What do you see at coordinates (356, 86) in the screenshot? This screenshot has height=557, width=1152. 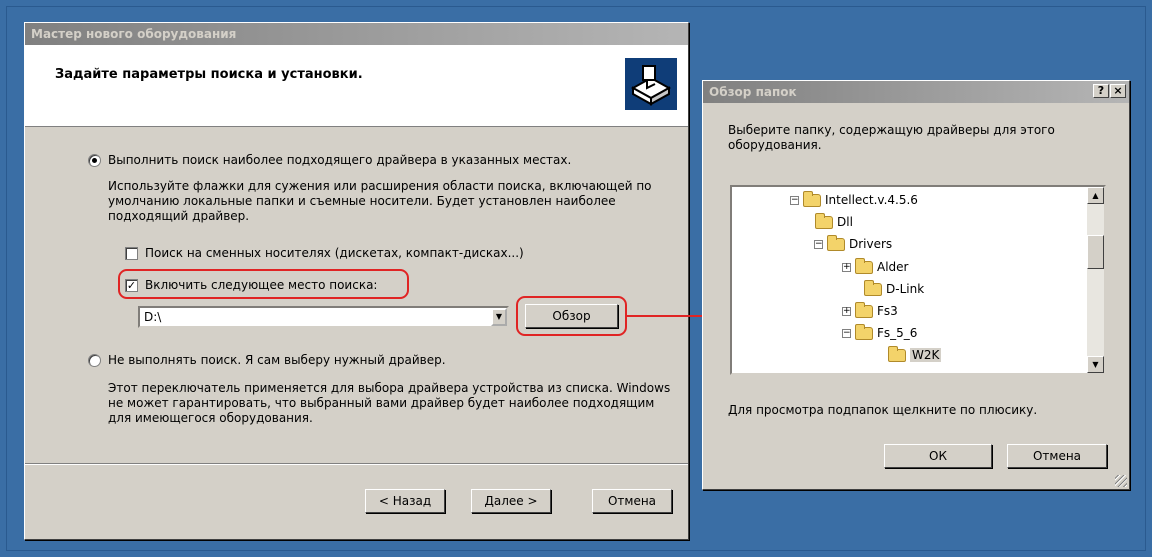 I see `wizard-header: Задайте параметры поиска и установки.` at bounding box center [356, 86].